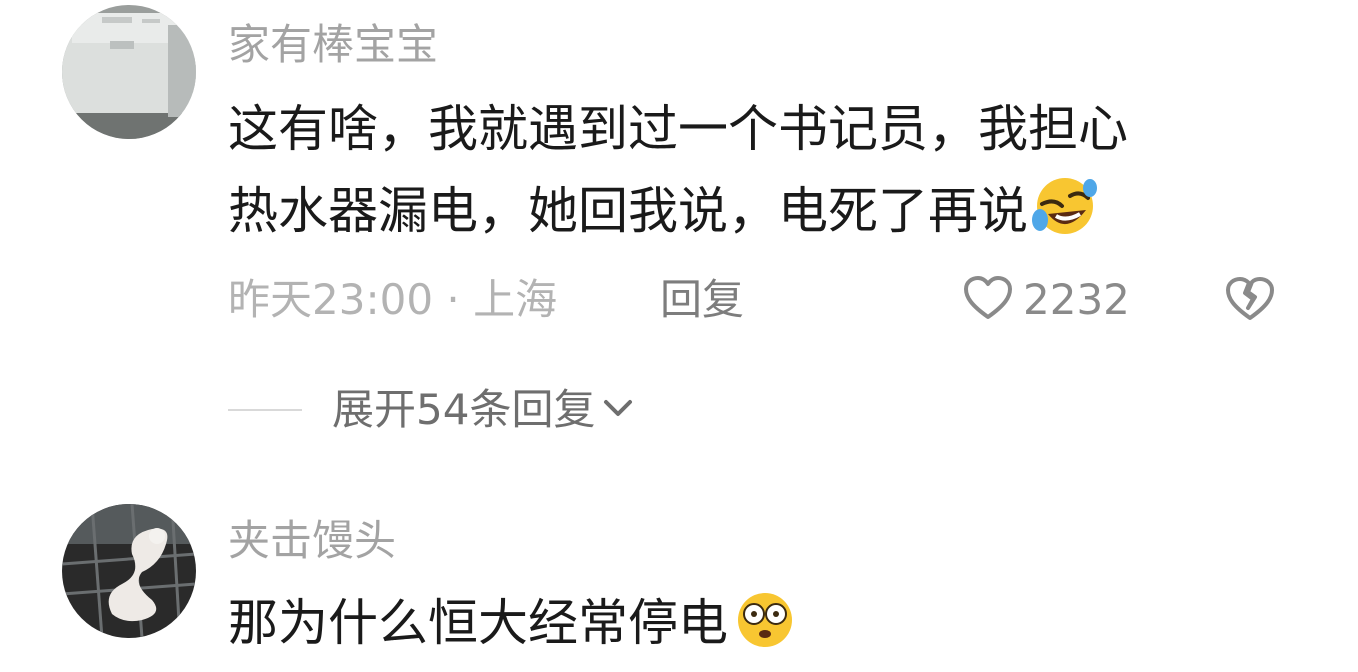 The image size is (1358, 672). I want to click on like-button: 2232, so click(1046, 300).